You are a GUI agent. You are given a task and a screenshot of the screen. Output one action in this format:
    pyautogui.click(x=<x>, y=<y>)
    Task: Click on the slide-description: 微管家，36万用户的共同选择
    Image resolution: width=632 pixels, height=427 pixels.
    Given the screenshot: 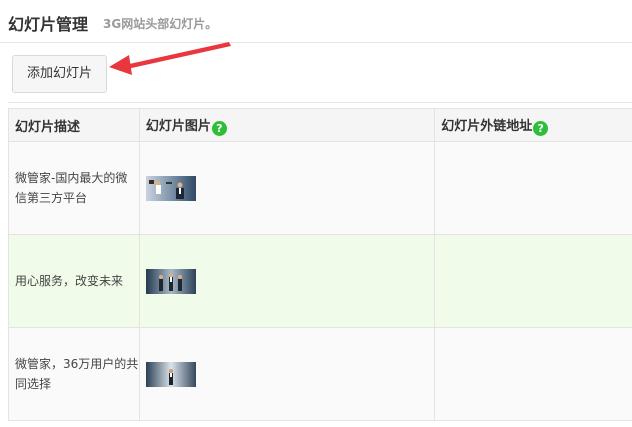 What is the action you would take?
    pyautogui.click(x=74, y=374)
    